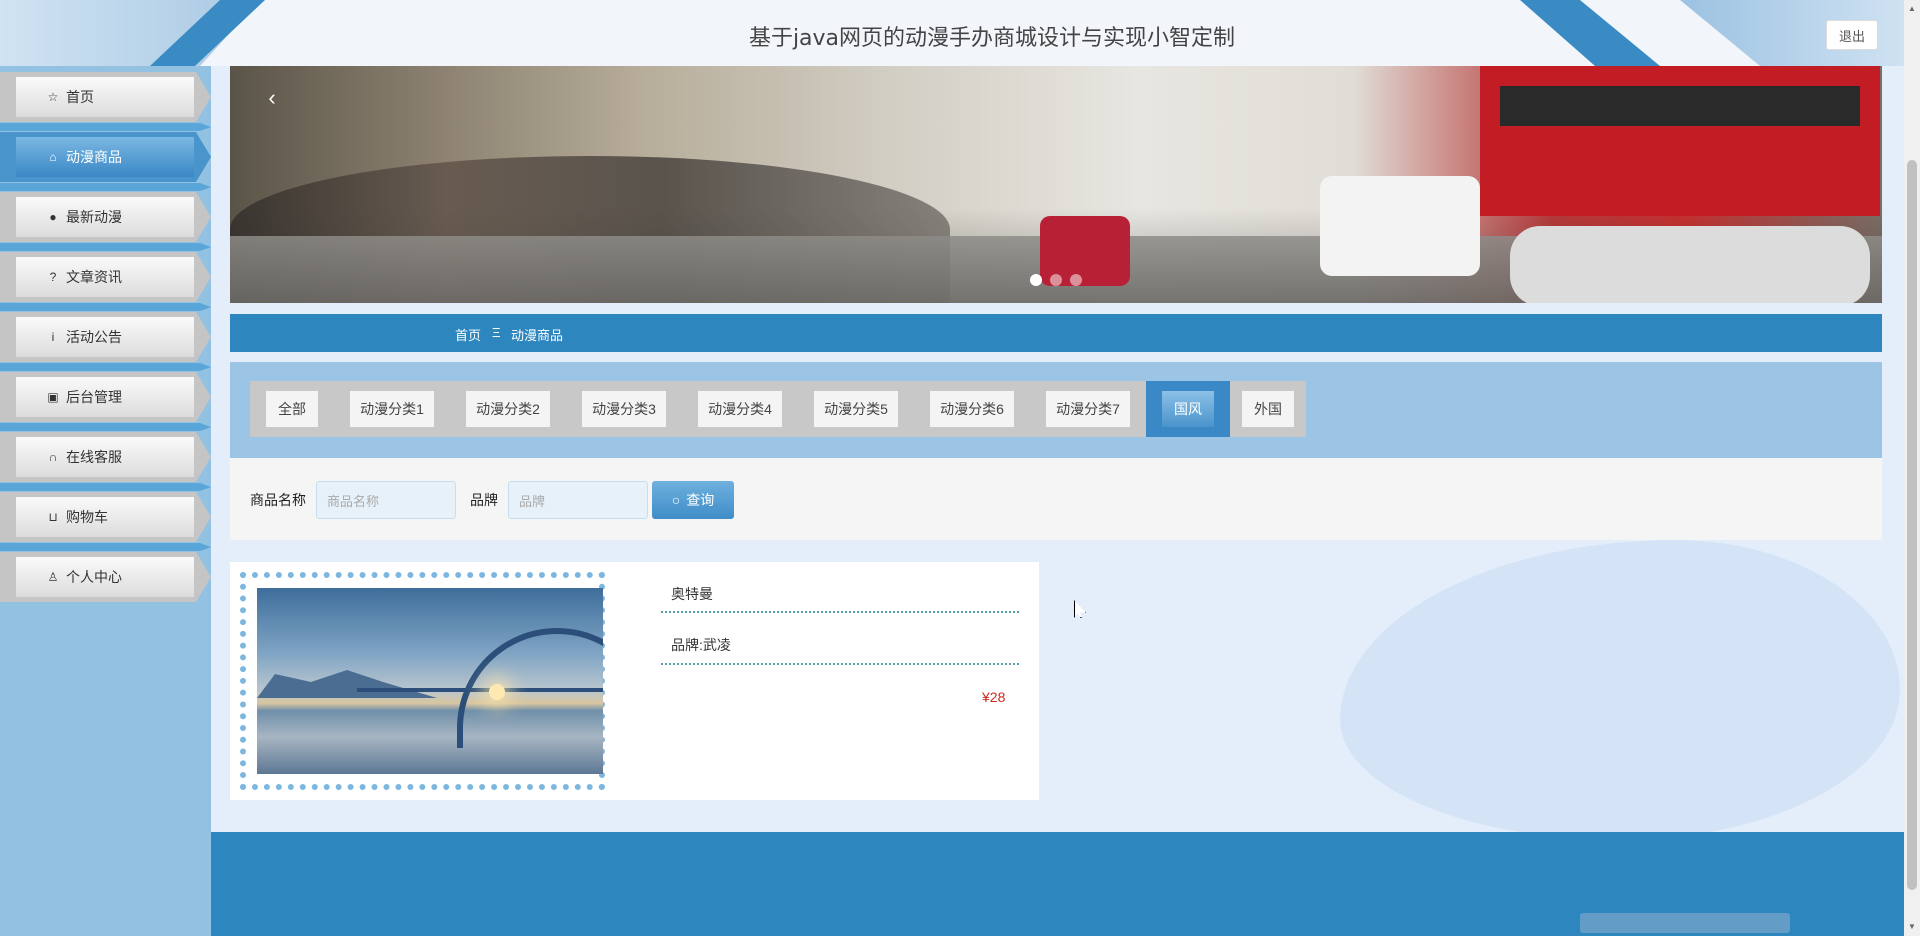 This screenshot has height=936, width=1920. Describe the element at coordinates (692, 594) in the screenshot. I see `product-name: 奥特曼` at that location.